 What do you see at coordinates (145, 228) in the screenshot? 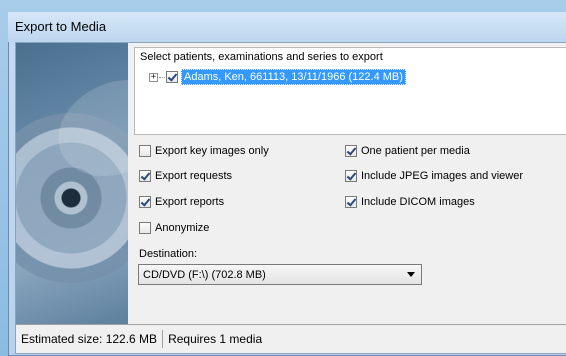
I see `anonymize-checkbox` at bounding box center [145, 228].